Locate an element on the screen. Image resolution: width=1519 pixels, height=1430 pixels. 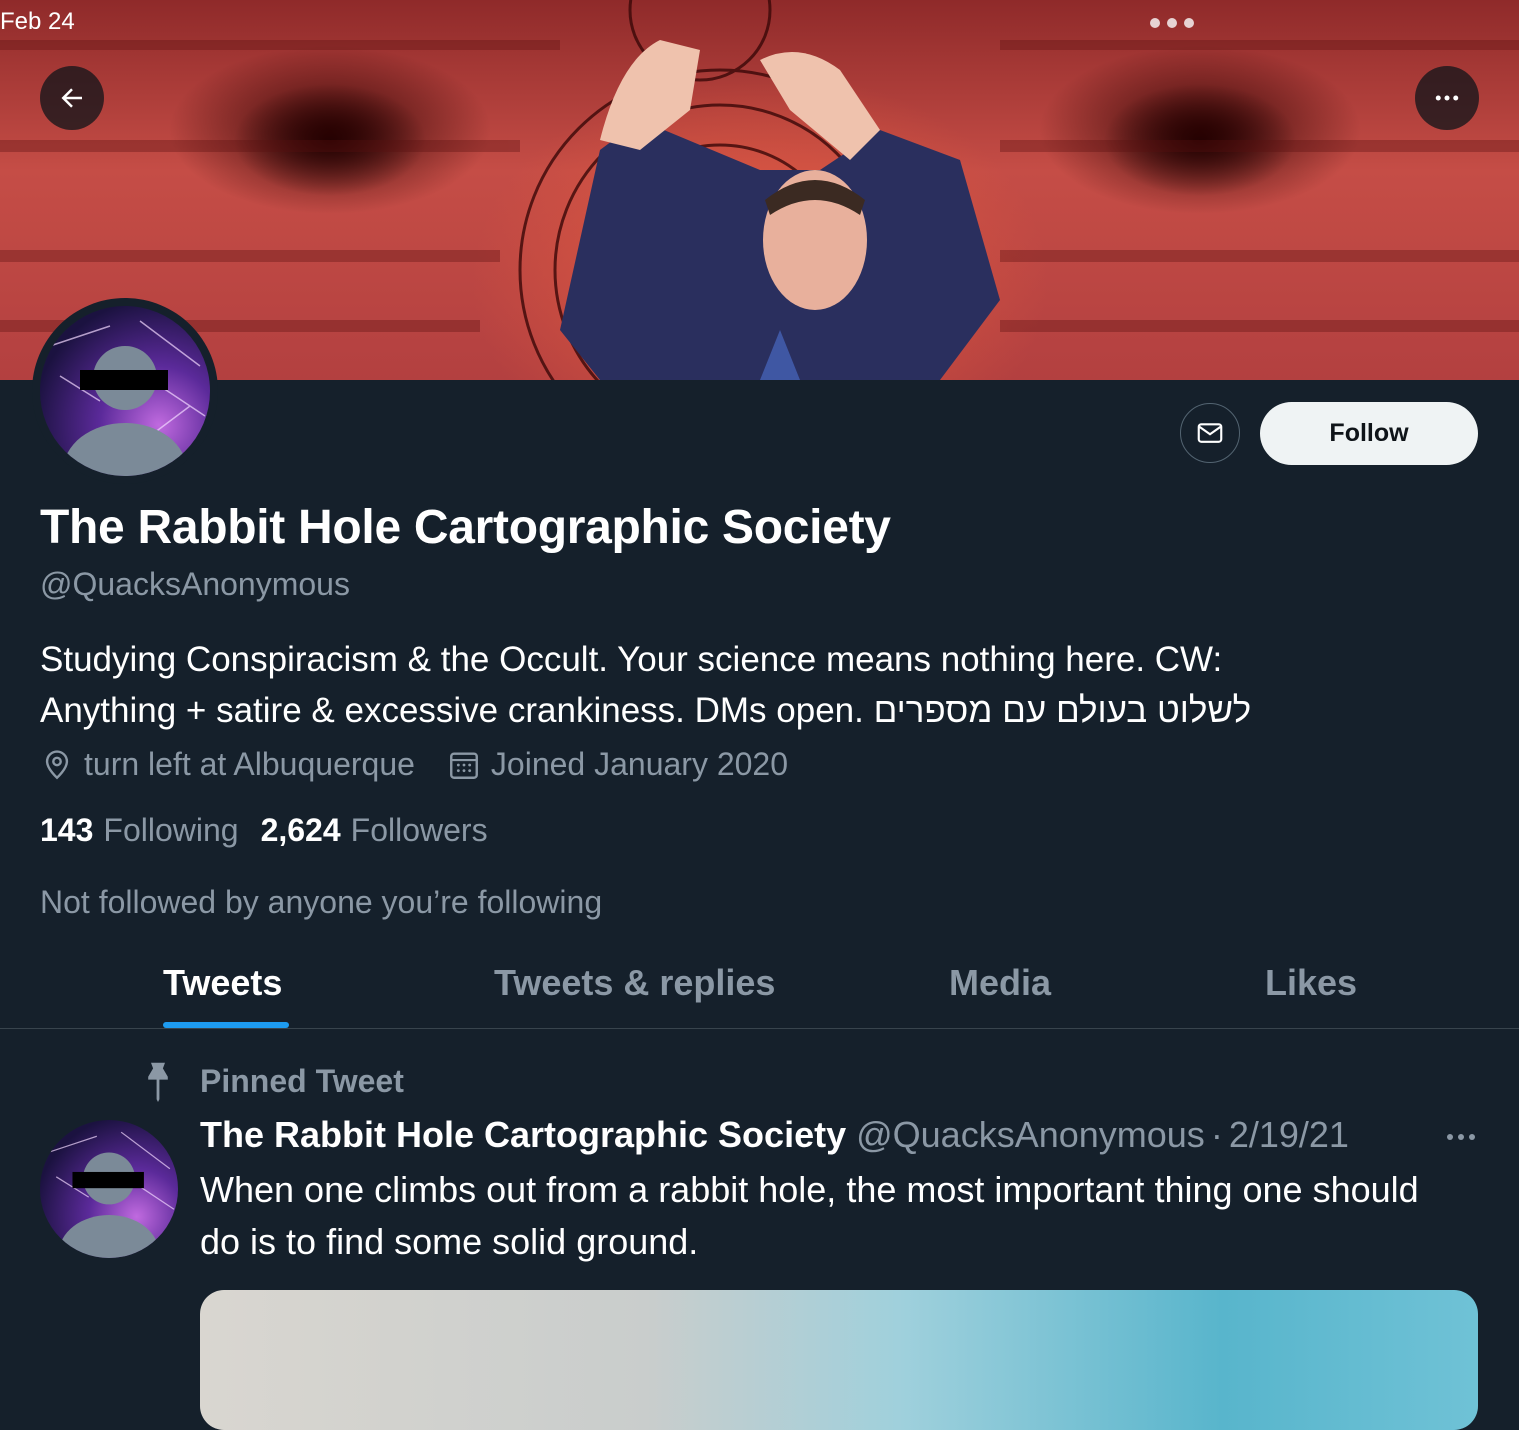
multitasking-dots-icon is located at coordinates (1172, 23).